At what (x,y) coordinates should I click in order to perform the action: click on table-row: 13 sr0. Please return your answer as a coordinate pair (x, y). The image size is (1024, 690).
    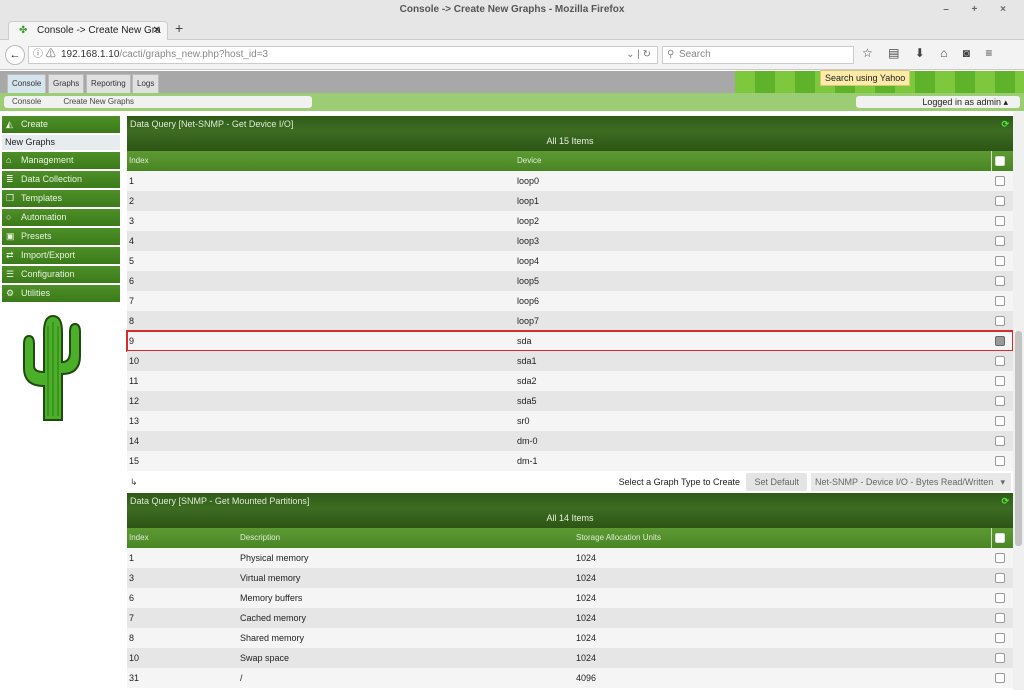
    Looking at the image, I should click on (570, 421).